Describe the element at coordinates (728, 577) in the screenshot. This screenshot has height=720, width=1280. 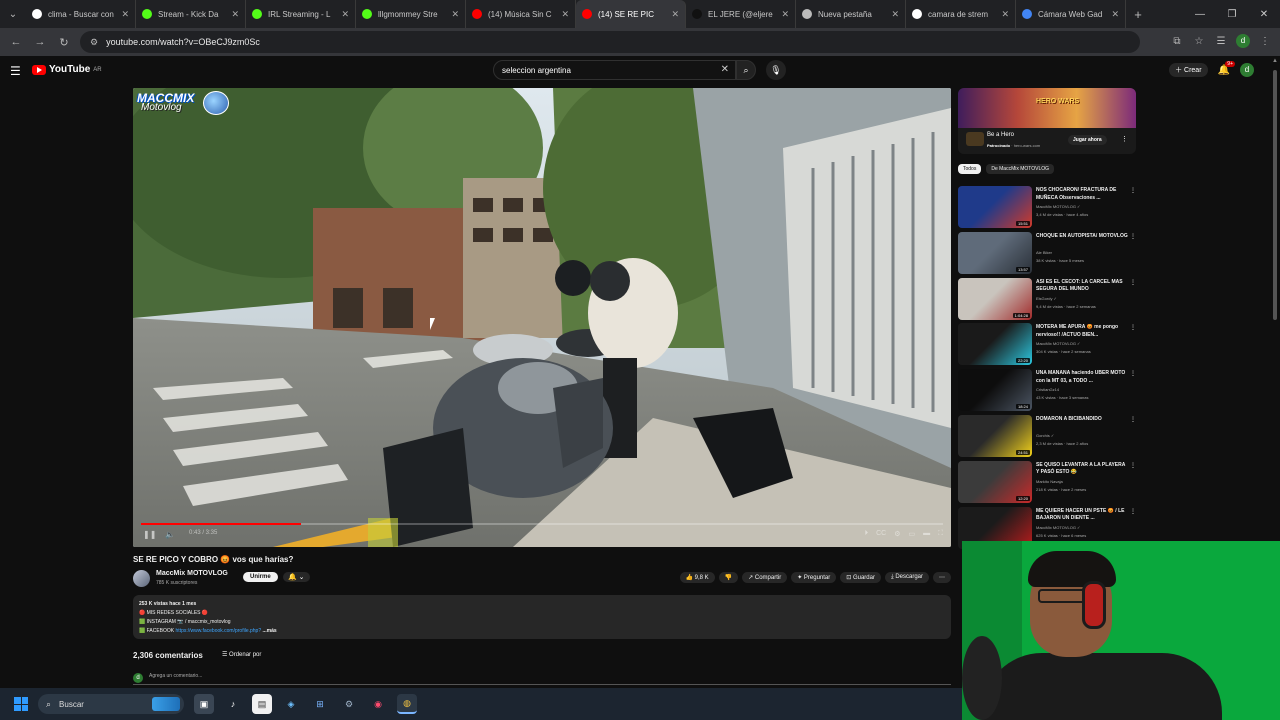
I see `dislike-button: 👎` at that location.